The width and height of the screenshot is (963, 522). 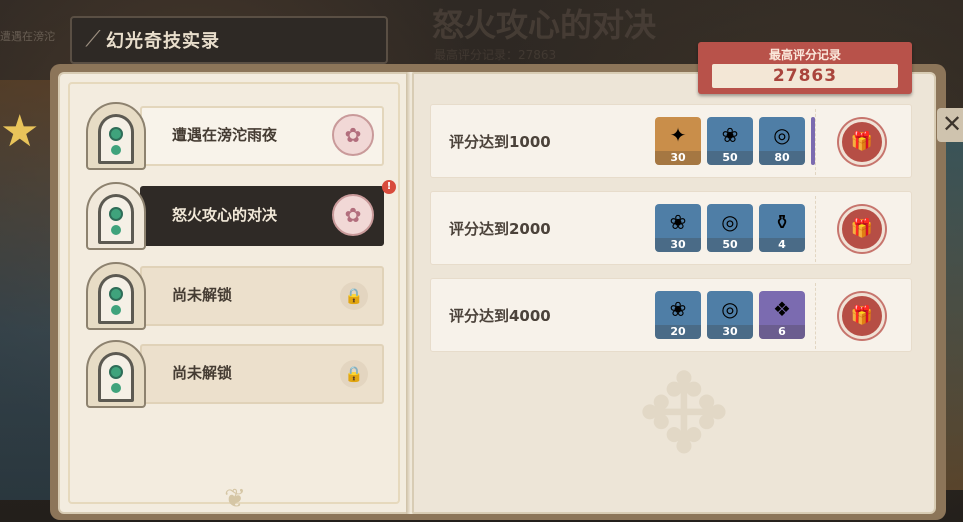 I want to click on reward-item: ❀ 30, so click(x=678, y=228).